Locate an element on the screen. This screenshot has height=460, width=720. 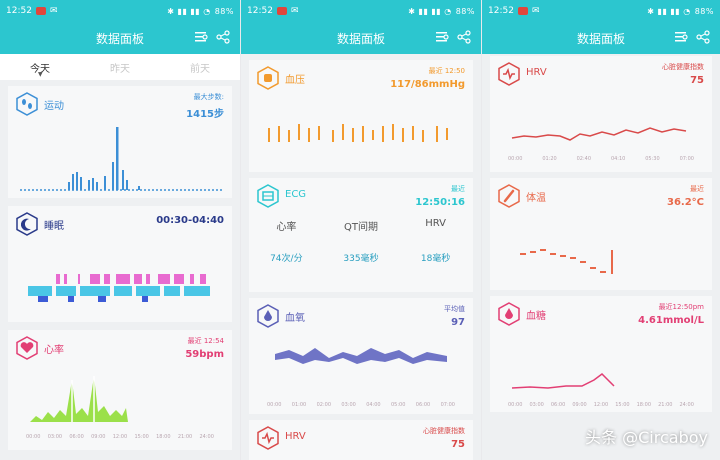
temperature-card: 体温 最近 36.2°C is located at coordinates (601, 234).